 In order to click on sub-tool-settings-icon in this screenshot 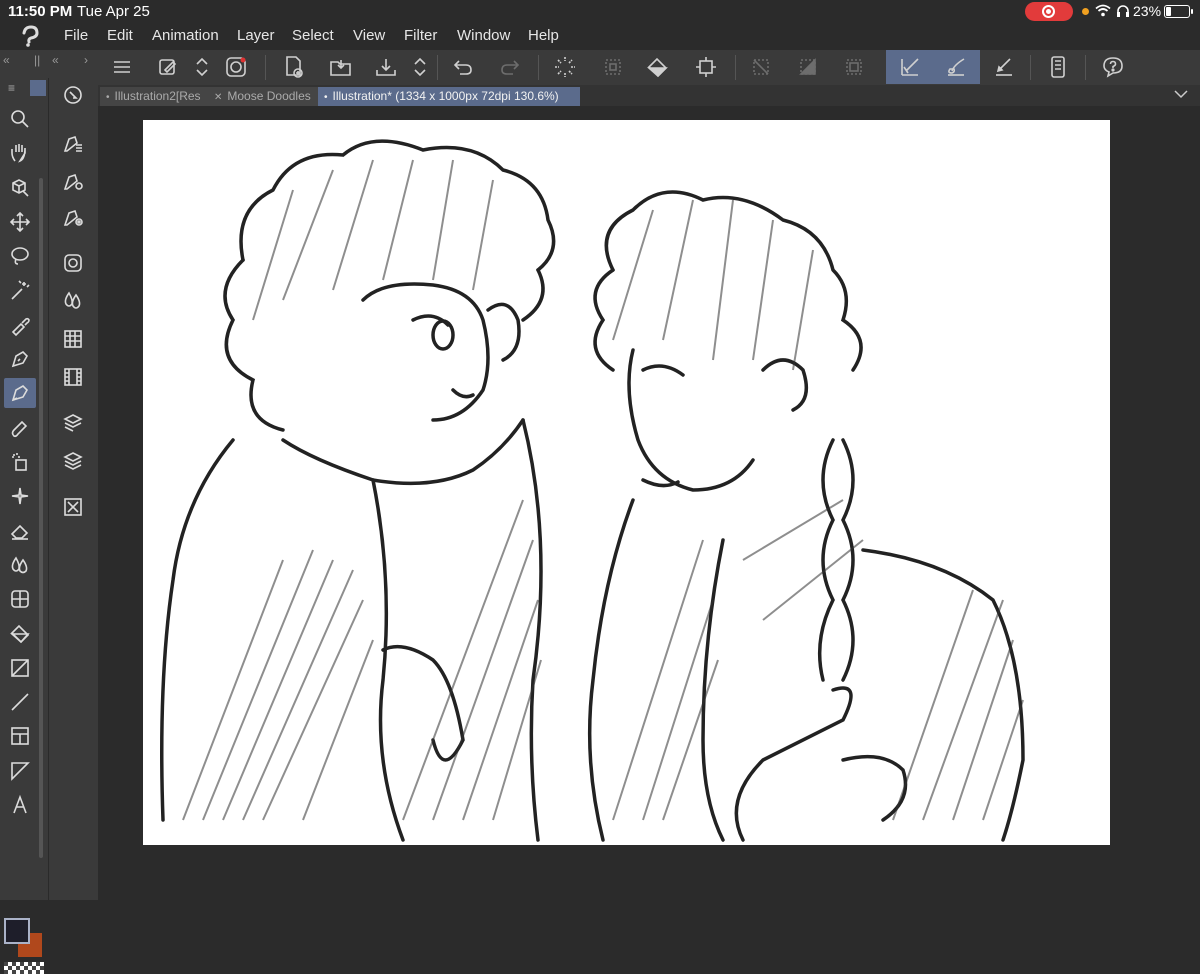, I will do `click(73, 181)`.